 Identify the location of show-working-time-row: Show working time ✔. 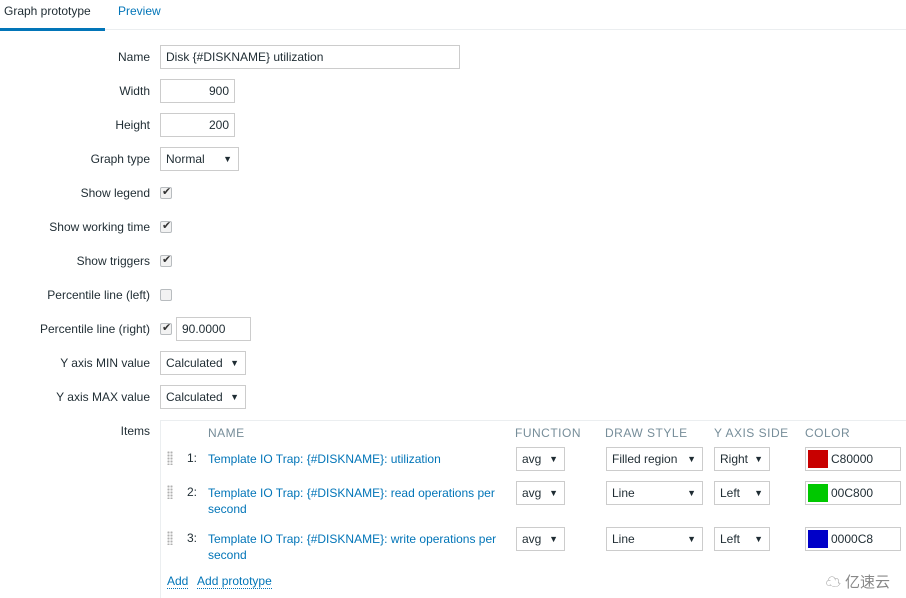
(453, 227).